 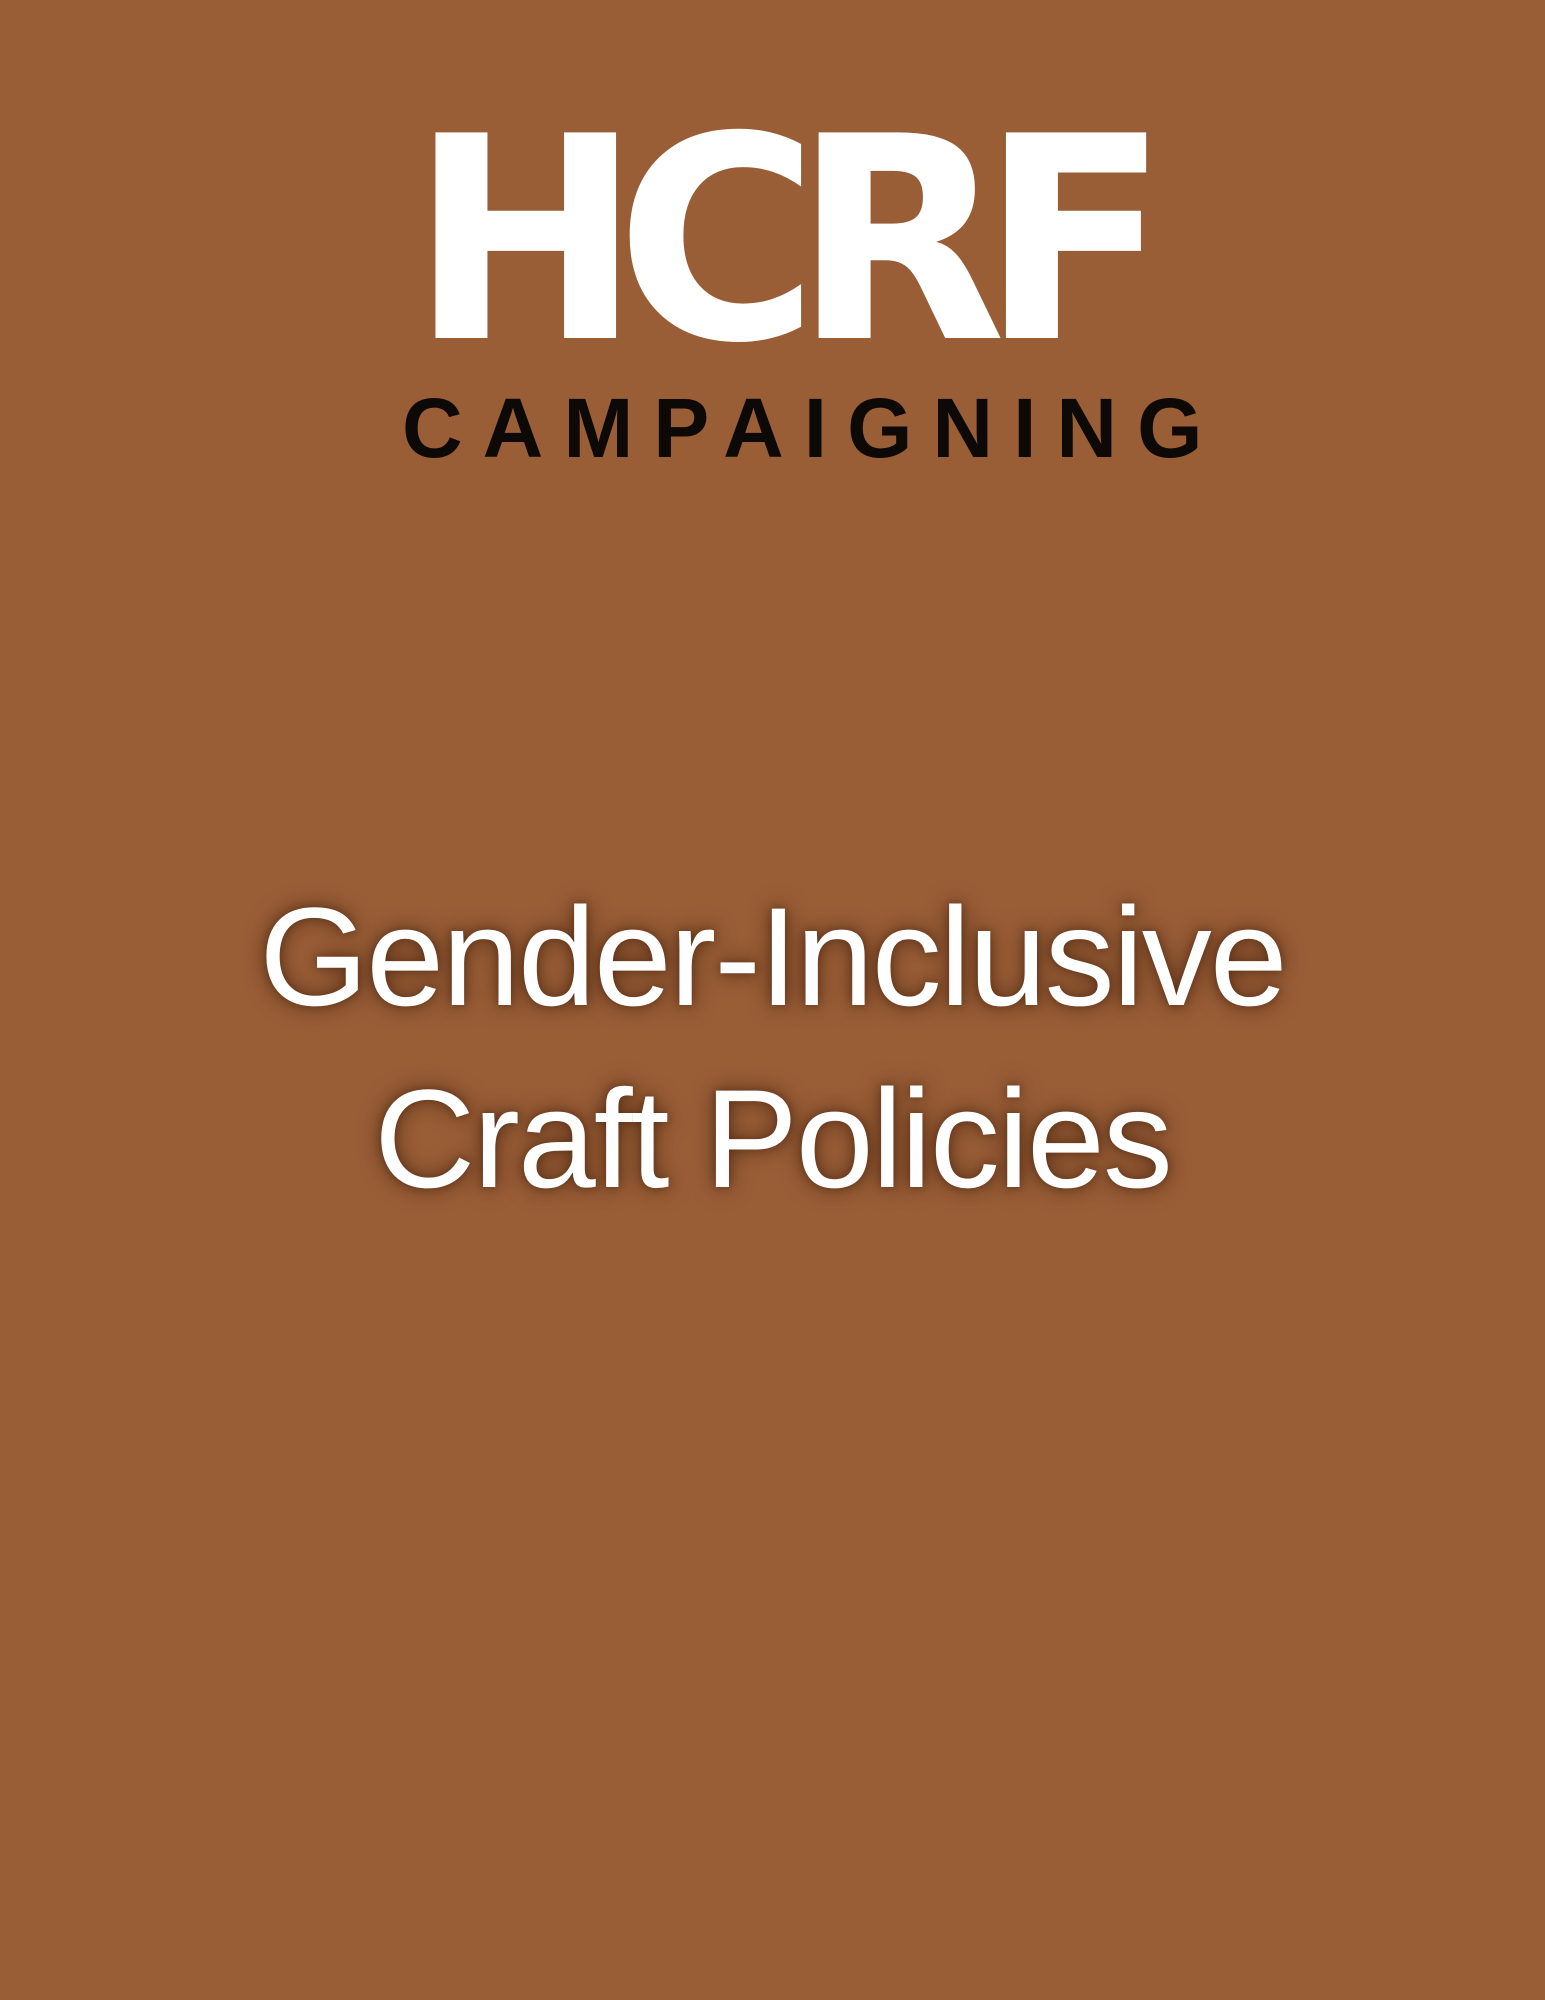 I want to click on logo-subtitle: CAMPAIGNING, so click(x=812, y=428).